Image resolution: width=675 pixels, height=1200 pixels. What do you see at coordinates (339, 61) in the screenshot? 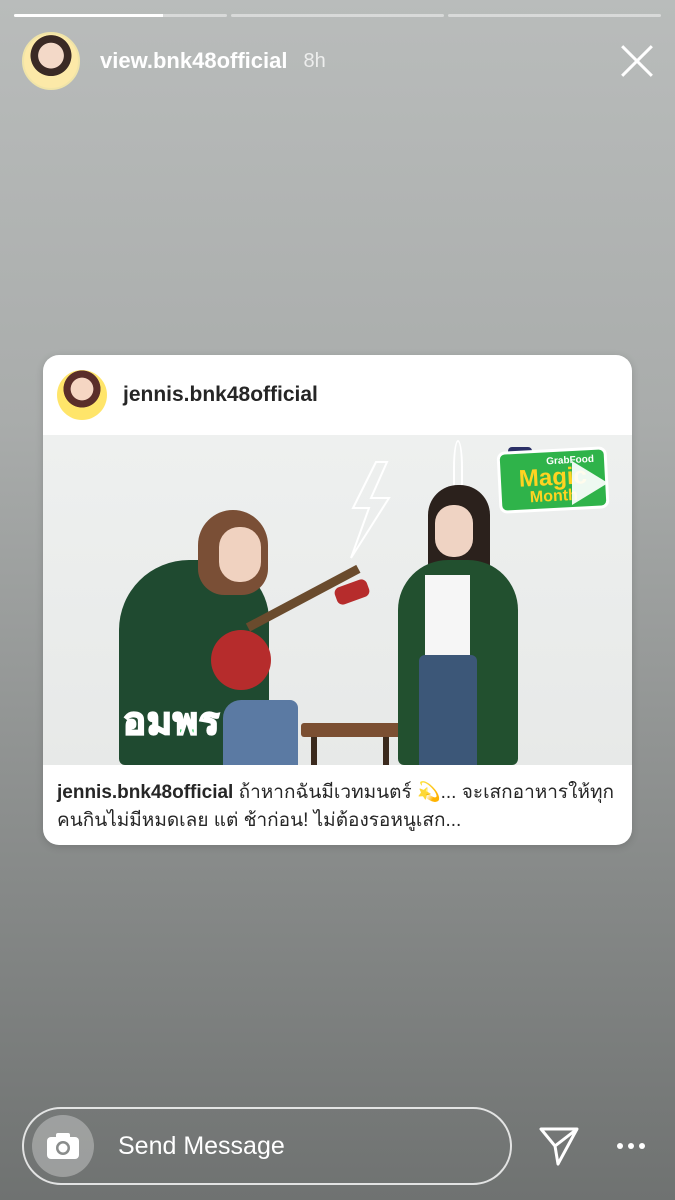
I see `story-header: view.bnk48official 8h` at bounding box center [339, 61].